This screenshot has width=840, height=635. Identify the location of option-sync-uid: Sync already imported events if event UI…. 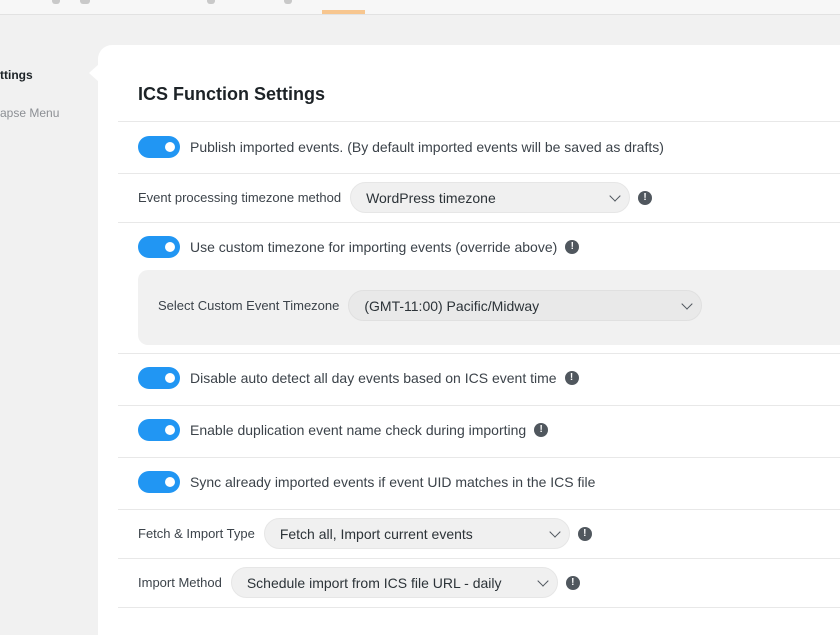
(366, 482).